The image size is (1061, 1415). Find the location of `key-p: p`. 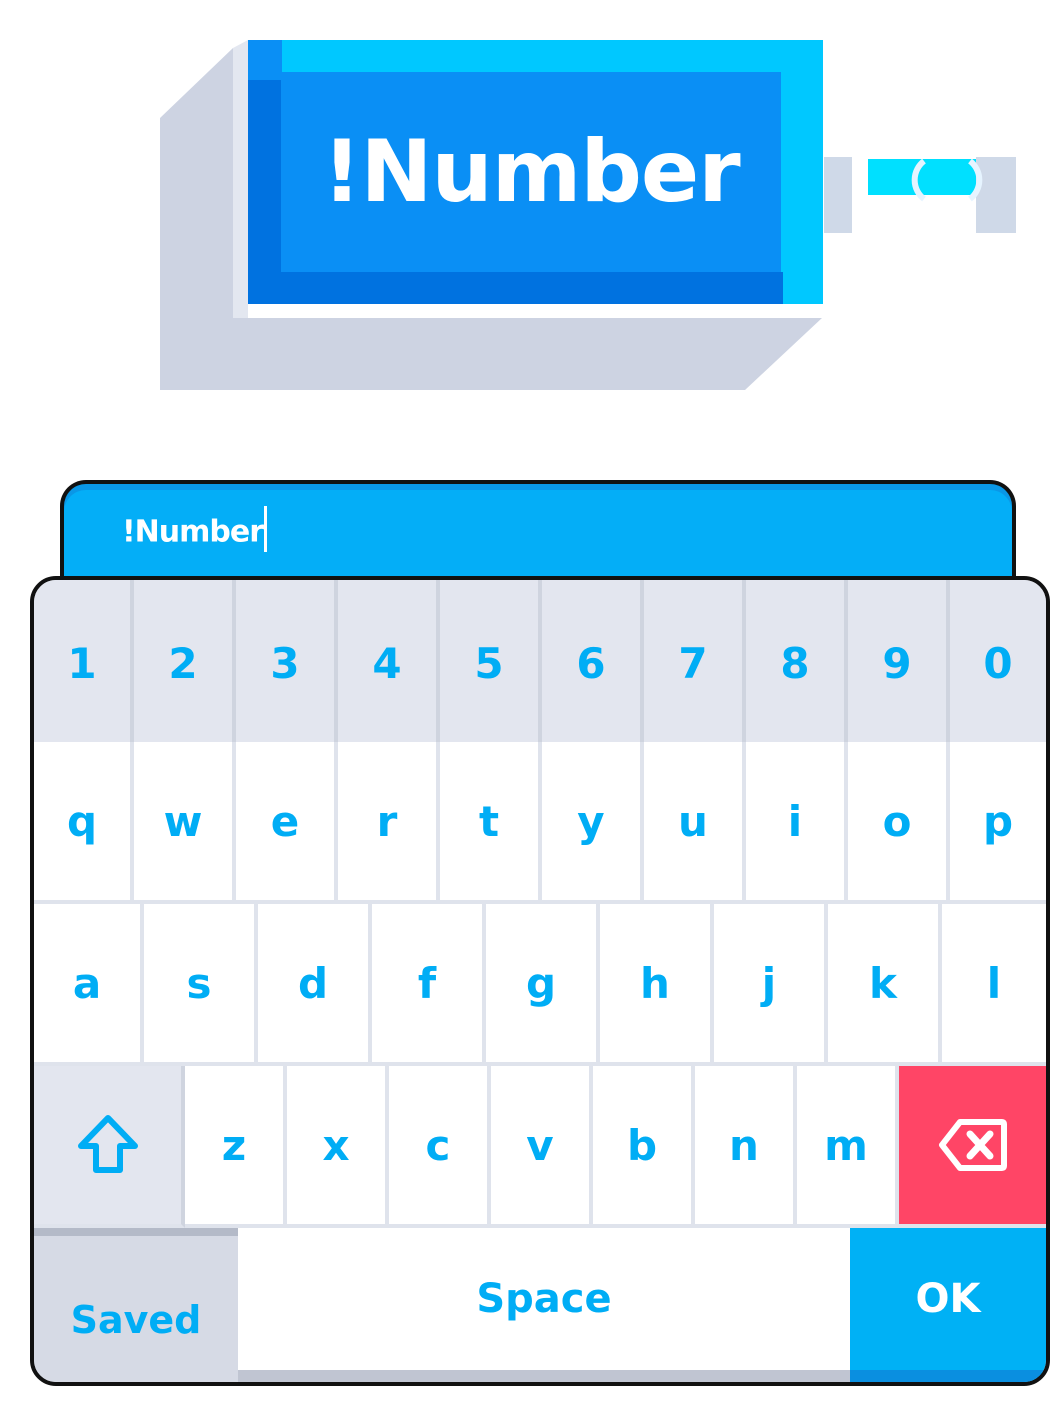

key-p: p is located at coordinates (998, 823).